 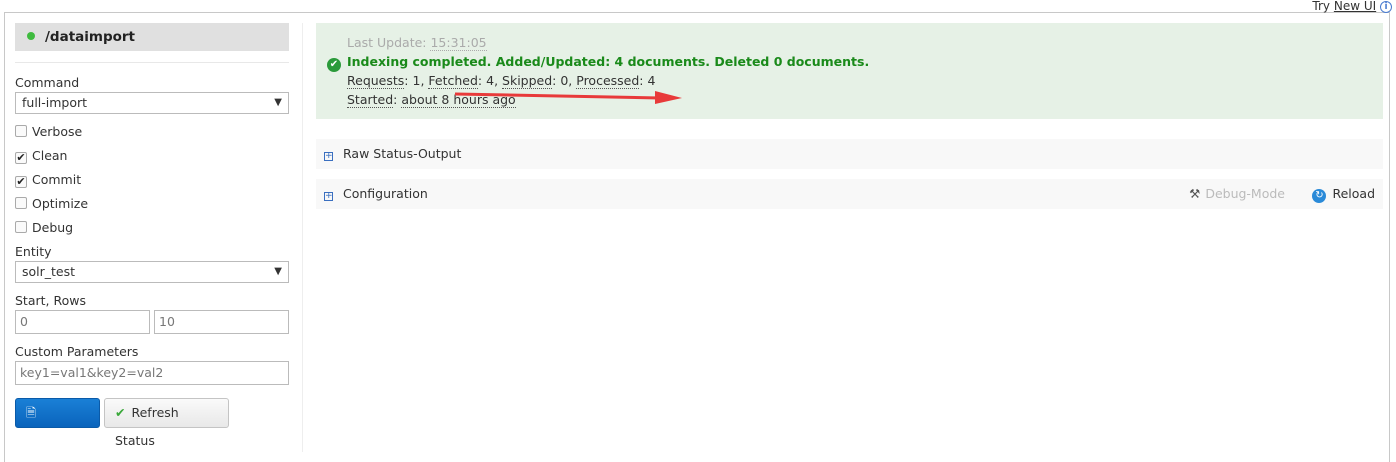 What do you see at coordinates (1386, 6) in the screenshot?
I see `info-icon: i` at bounding box center [1386, 6].